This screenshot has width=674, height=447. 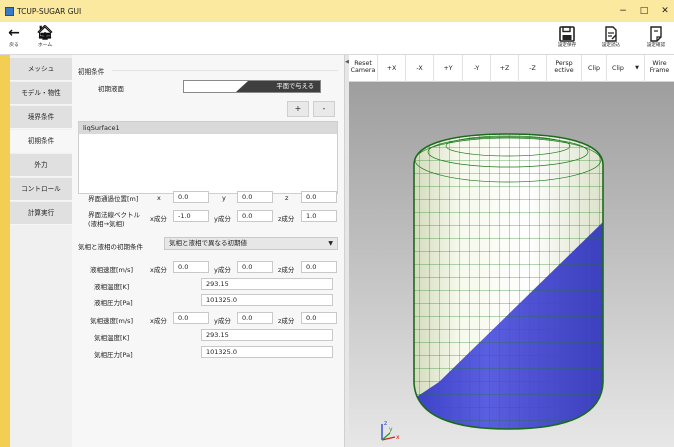 I want to click on gas-velocity-x-label: x成分, so click(x=158, y=321).